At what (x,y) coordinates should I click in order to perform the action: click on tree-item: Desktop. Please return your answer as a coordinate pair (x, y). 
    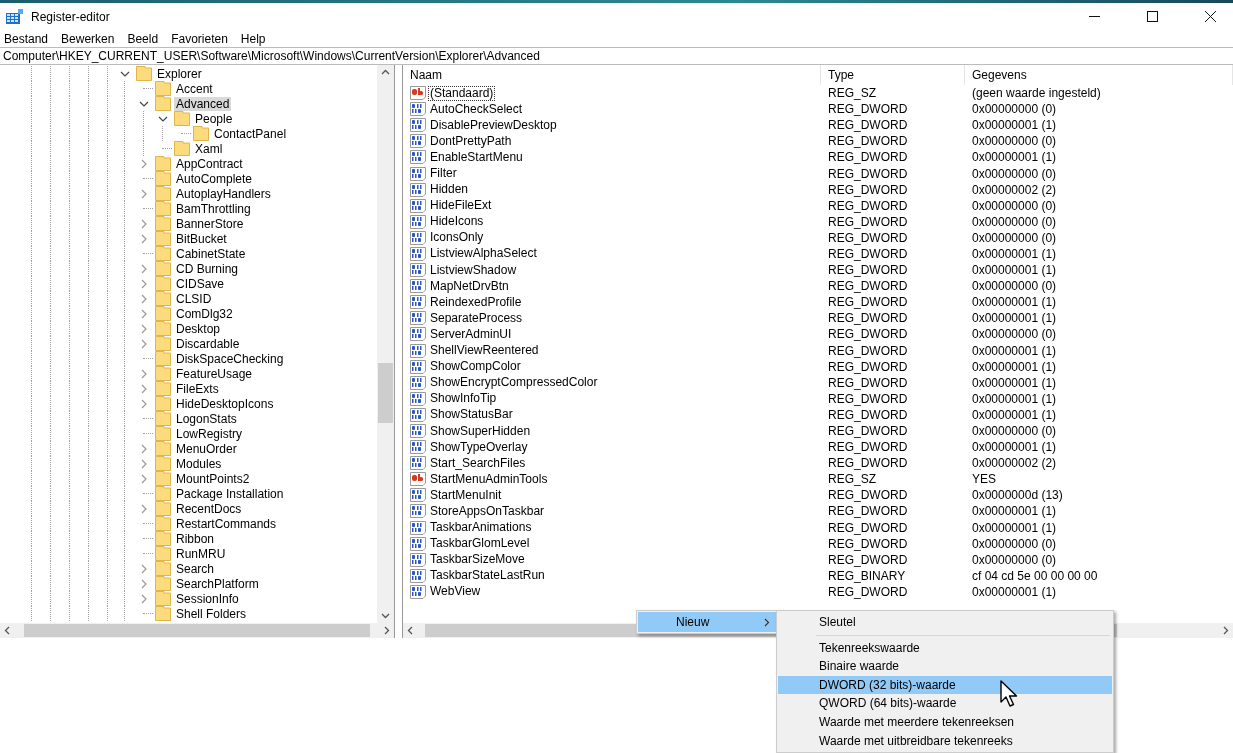
    Looking at the image, I should click on (198, 328).